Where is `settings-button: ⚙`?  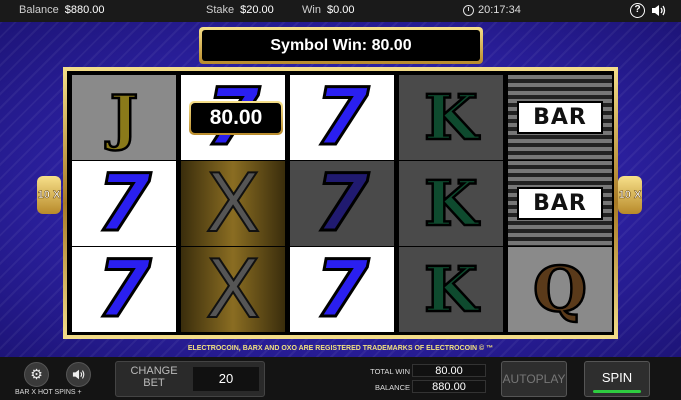
settings-button: ⚙ is located at coordinates (36, 374).